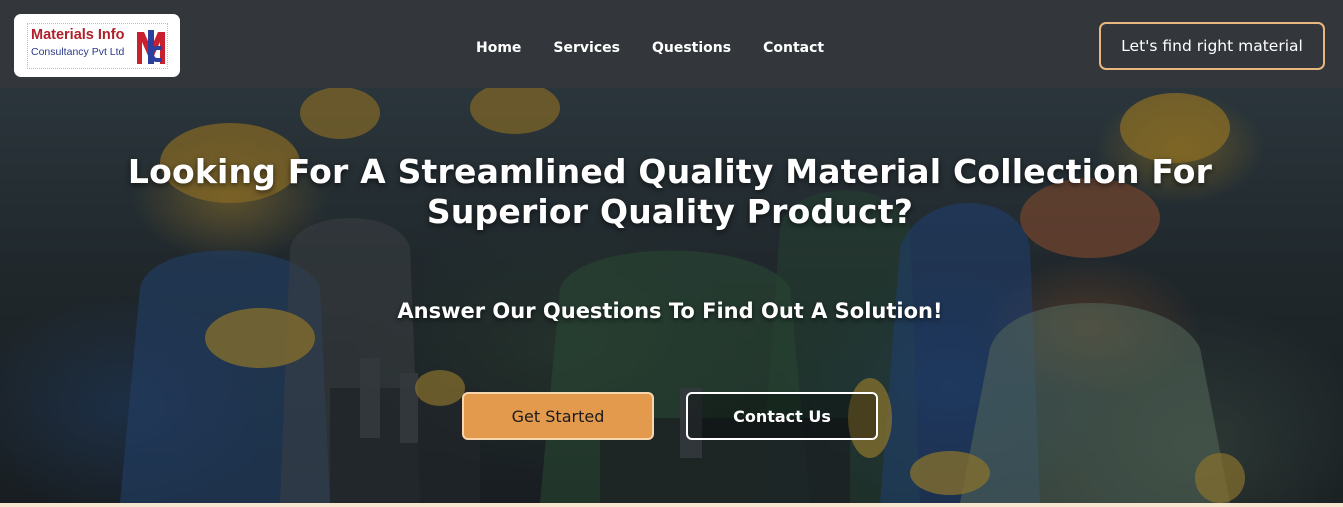 This screenshot has height=507, width=1343. Describe the element at coordinates (691, 48) in the screenshot. I see `nav-link-questions: Questions` at that location.